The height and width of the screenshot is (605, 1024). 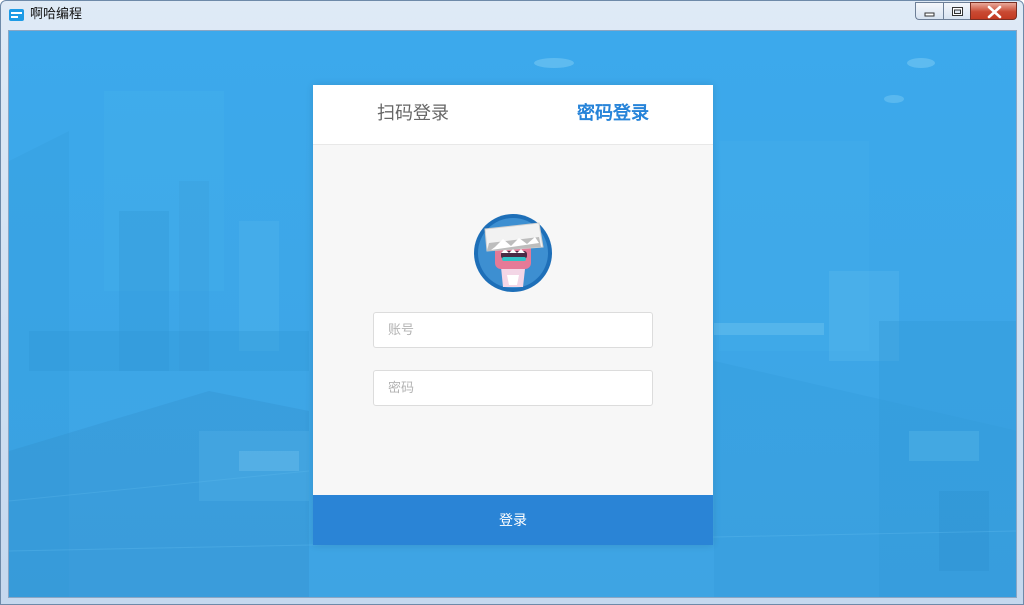 I want to click on window-controls, so click(x=966, y=11).